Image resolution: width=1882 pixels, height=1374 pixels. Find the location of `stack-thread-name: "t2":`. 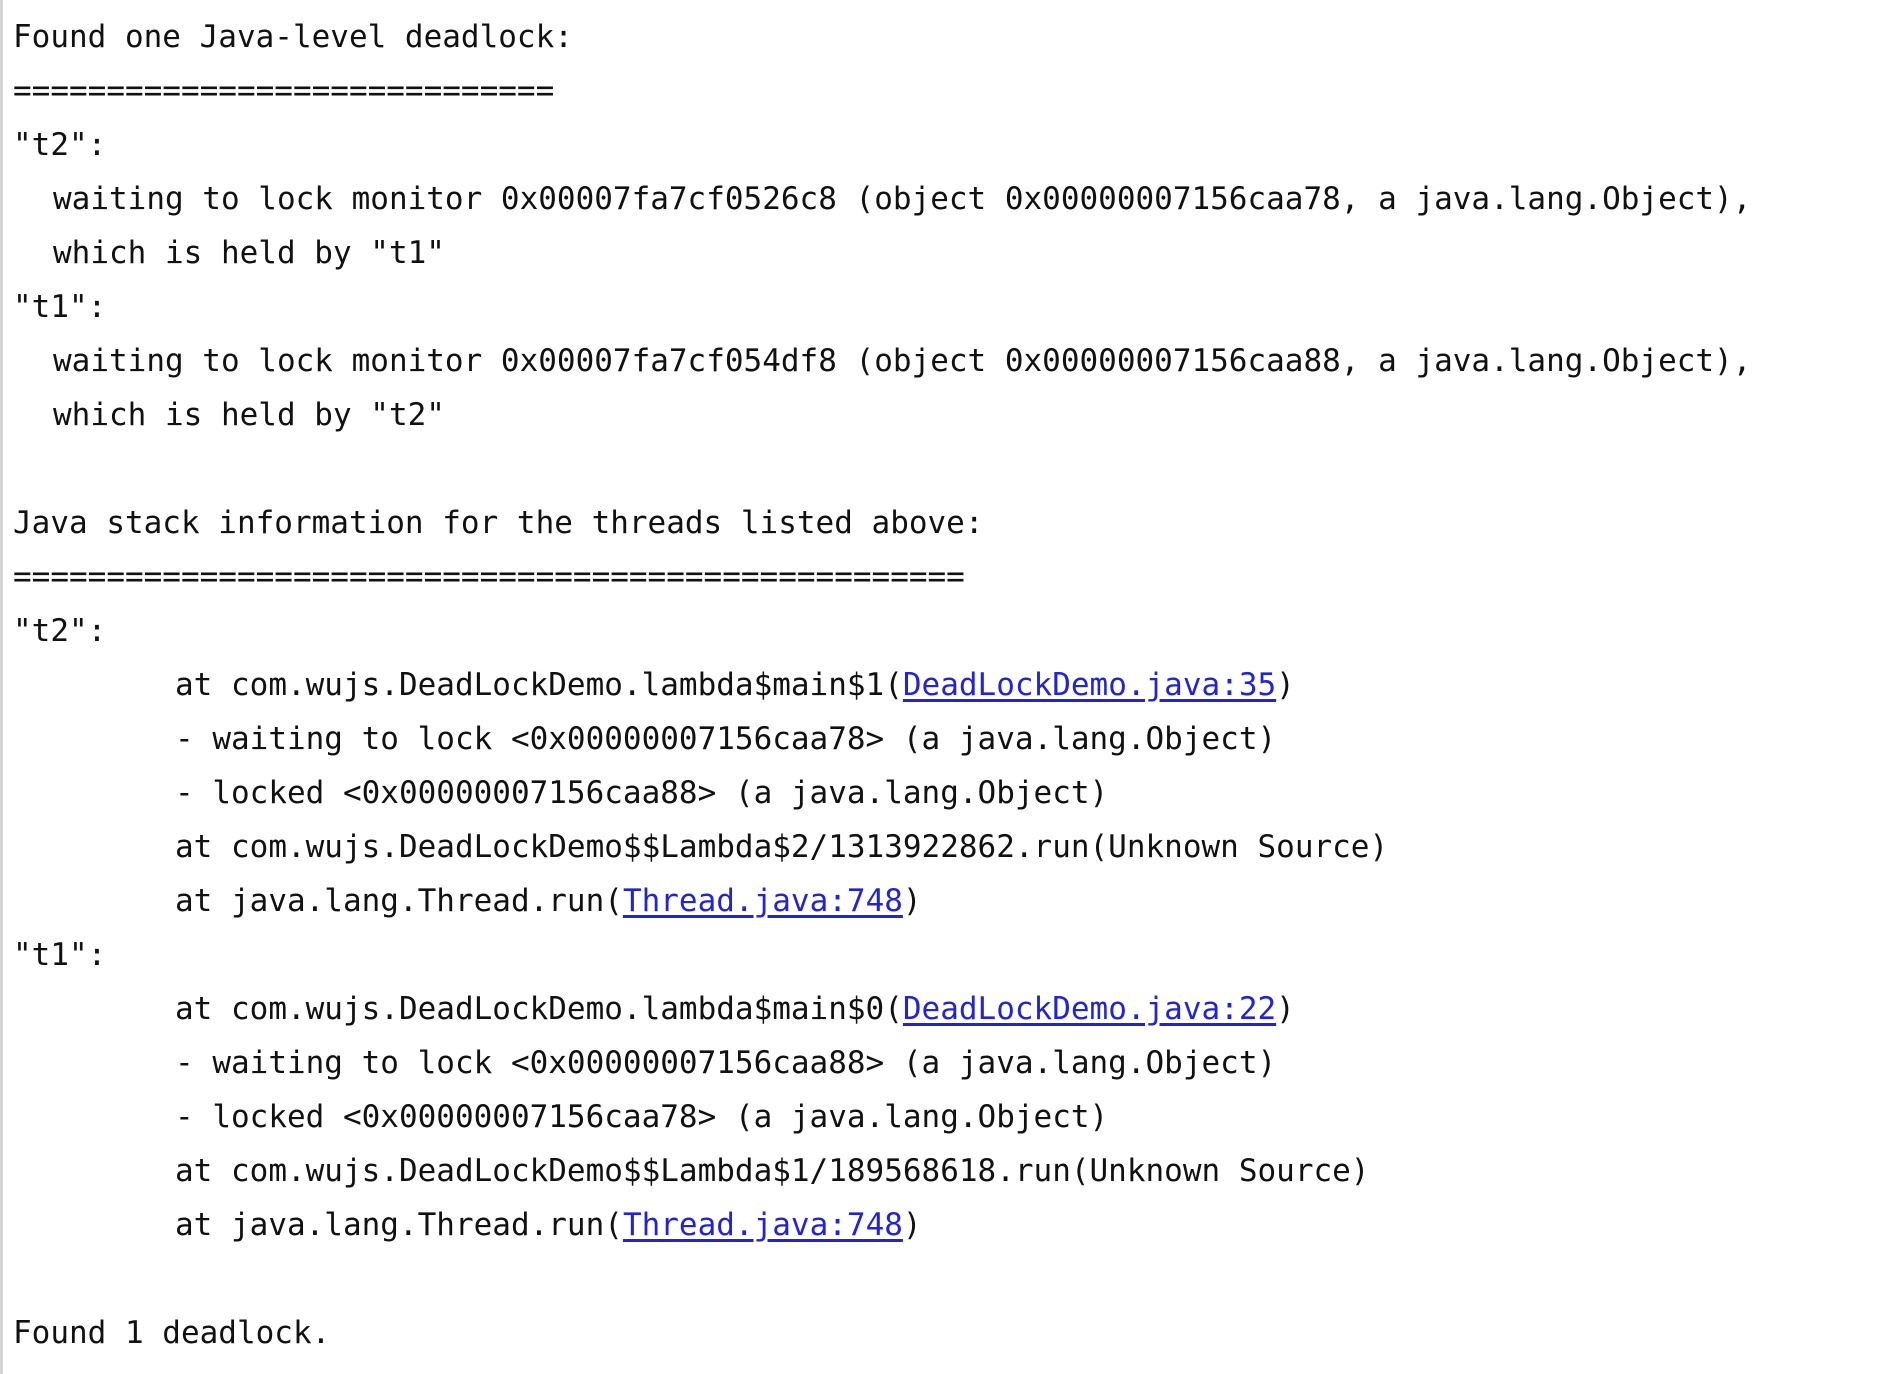

stack-thread-name: "t2": is located at coordinates (60, 631).